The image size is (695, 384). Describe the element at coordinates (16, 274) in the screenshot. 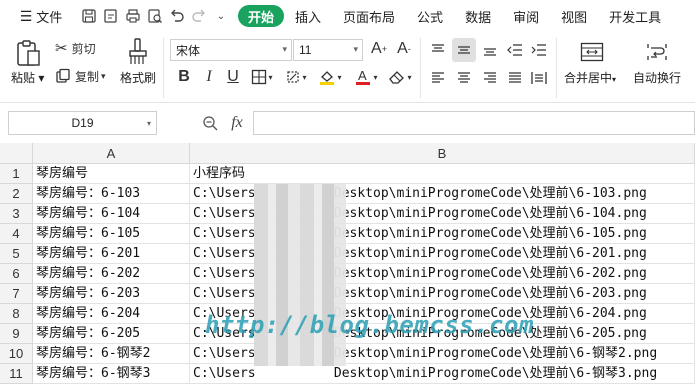

I see `row-header: 6` at that location.